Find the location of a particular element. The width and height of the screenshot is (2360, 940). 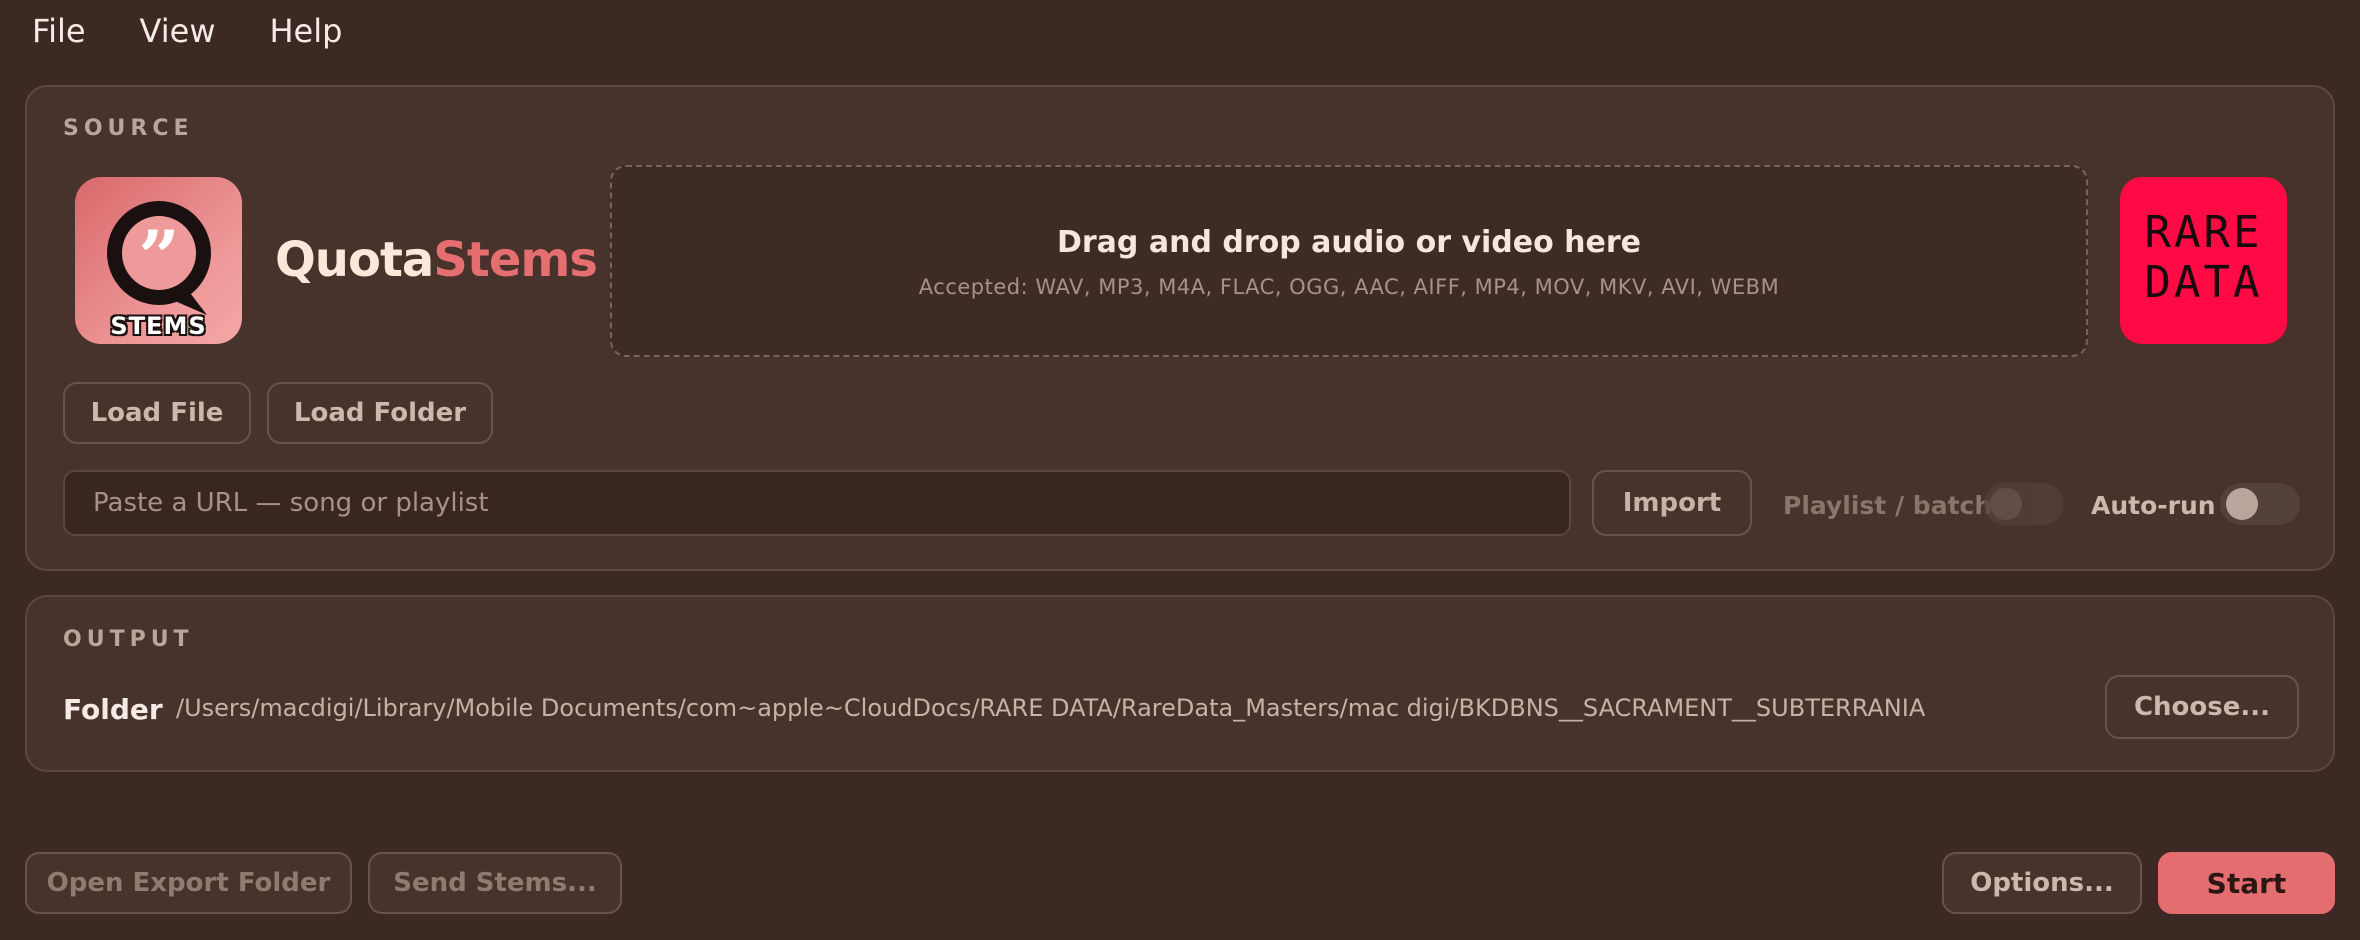

start-button: Start is located at coordinates (2246, 883).